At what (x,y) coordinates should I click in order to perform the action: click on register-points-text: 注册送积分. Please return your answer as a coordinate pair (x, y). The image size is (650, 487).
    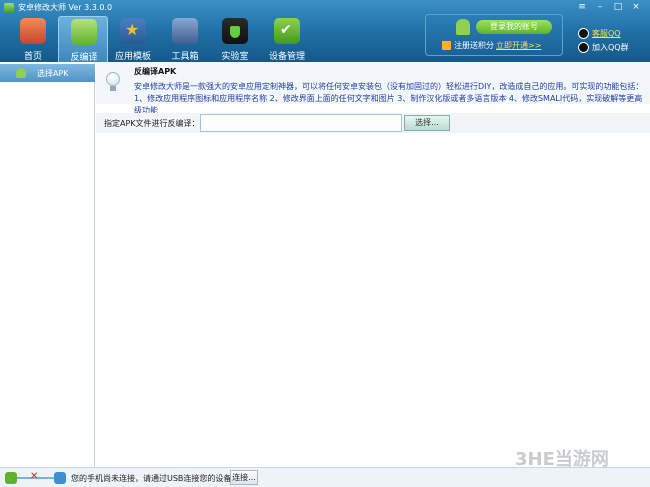
    Looking at the image, I should click on (474, 45).